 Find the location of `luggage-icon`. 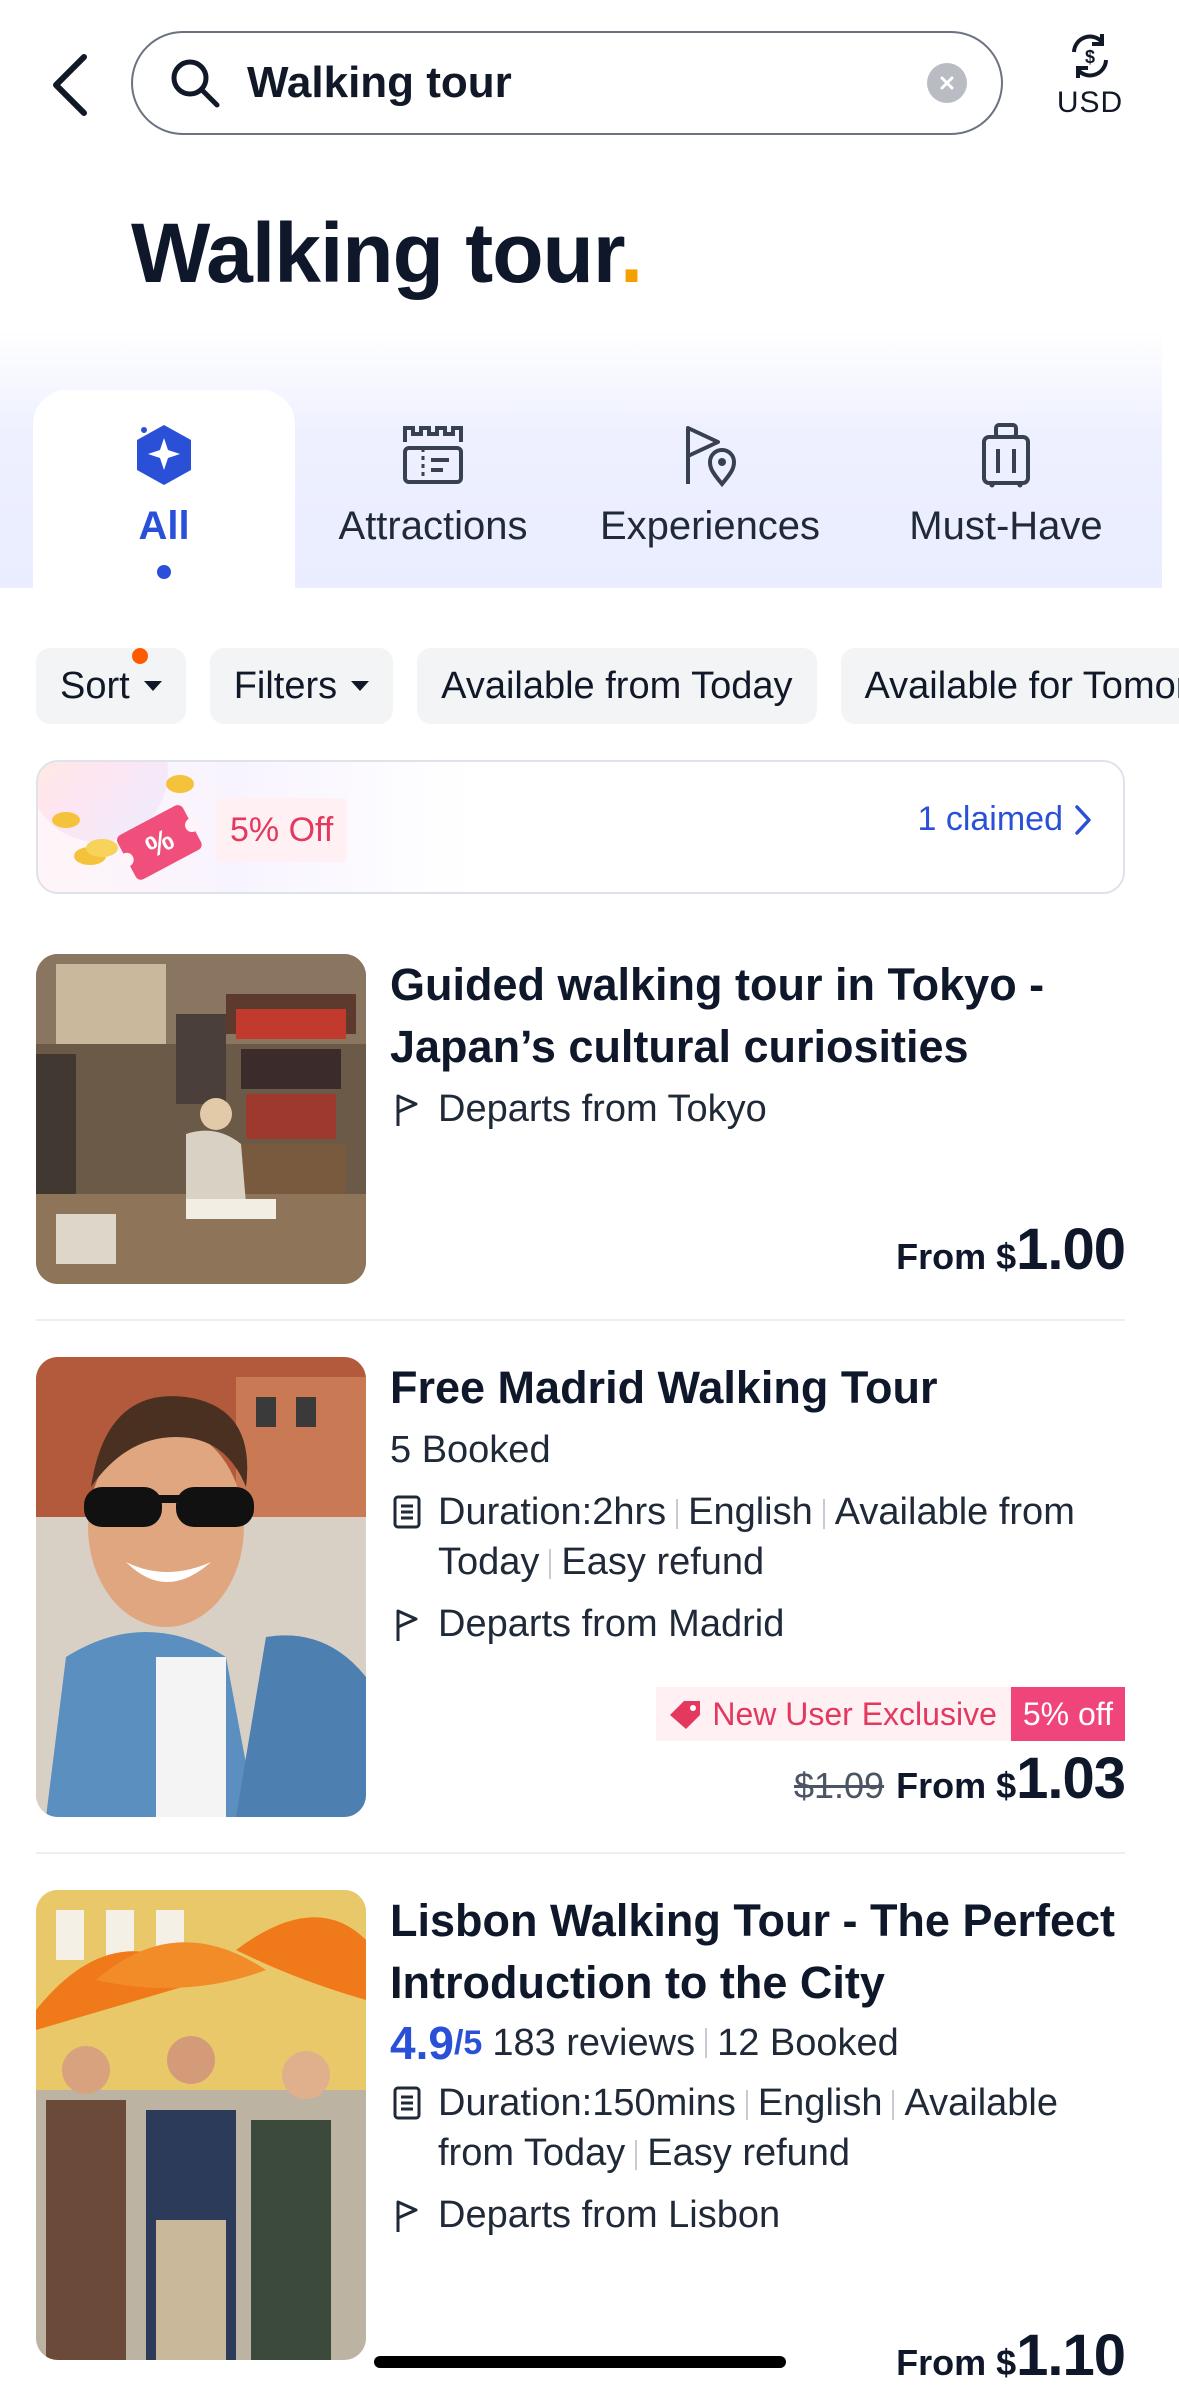

luggage-icon is located at coordinates (1006, 455).